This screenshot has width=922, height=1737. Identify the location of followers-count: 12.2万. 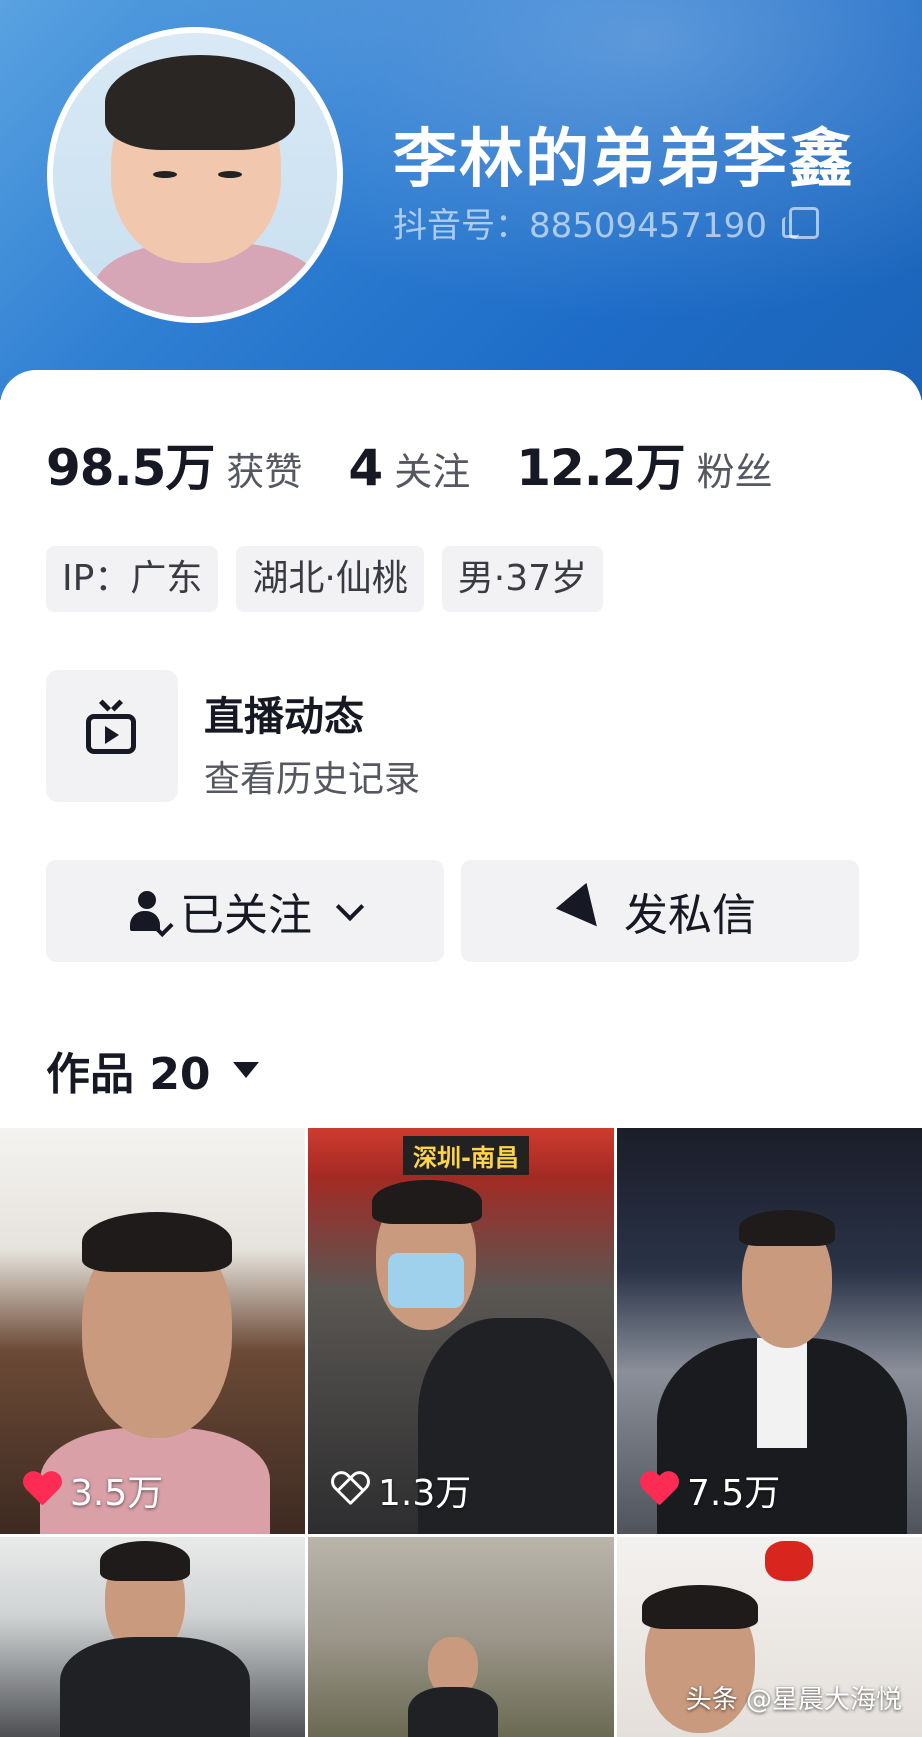
(600, 464).